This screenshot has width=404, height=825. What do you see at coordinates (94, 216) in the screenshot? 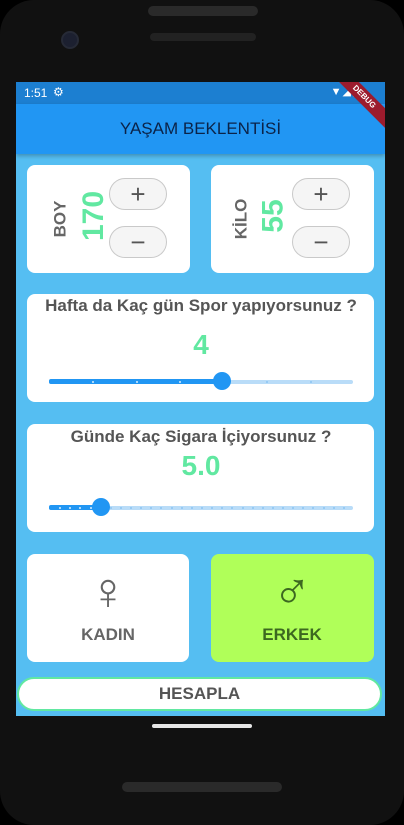
I see `boy-value: 170` at bounding box center [94, 216].